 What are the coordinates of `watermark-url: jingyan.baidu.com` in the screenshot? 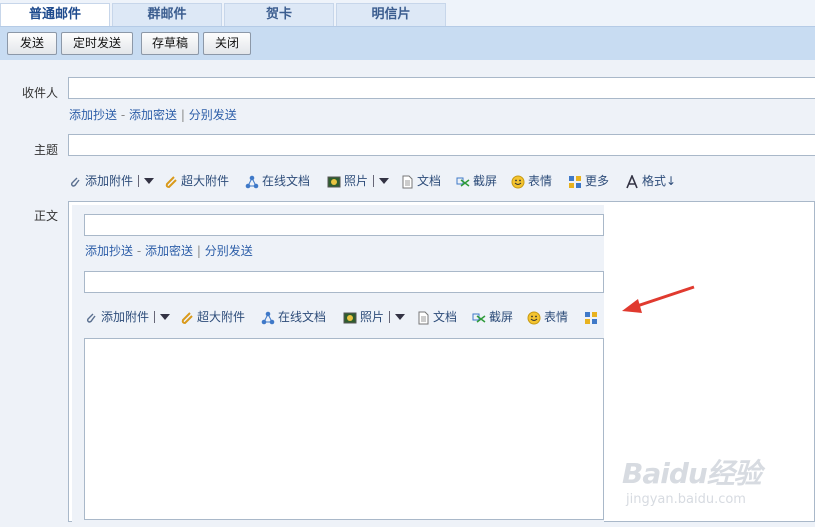 It's located at (686, 499).